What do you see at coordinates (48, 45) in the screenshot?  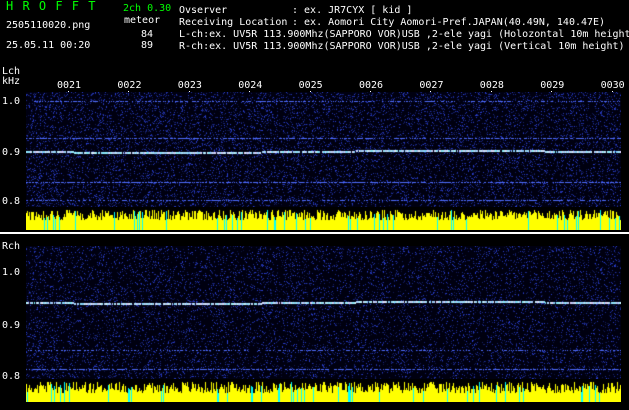 I see `datetime: 25.05.11 00:20` at bounding box center [48, 45].